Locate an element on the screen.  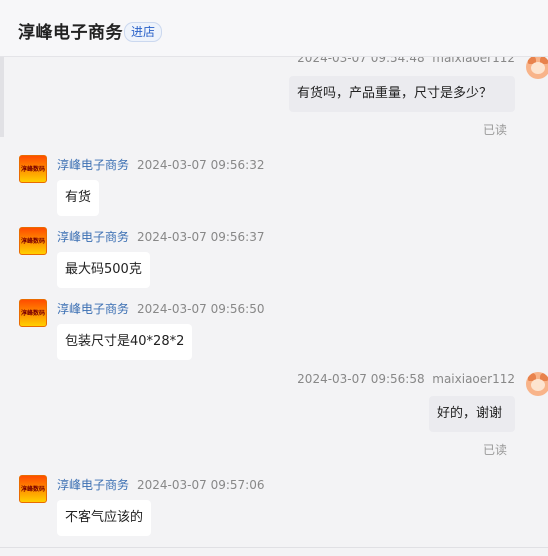
message-meta: 2024-03-07 09:56:58 maixiaoer112 is located at coordinates (406, 379).